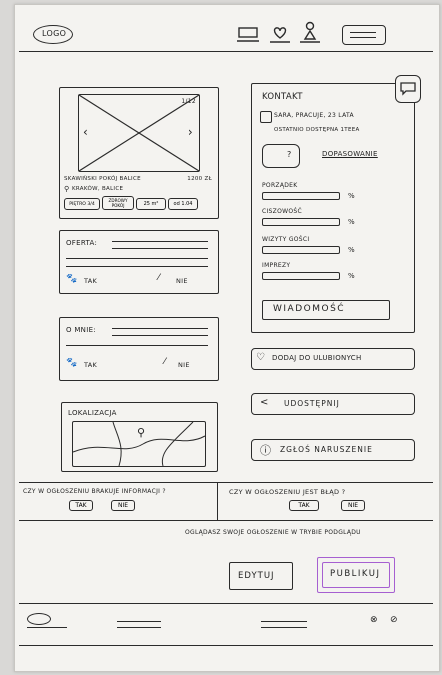 The image size is (442, 675). I want to click on location-label: LOKALIZACJA, so click(92, 413).